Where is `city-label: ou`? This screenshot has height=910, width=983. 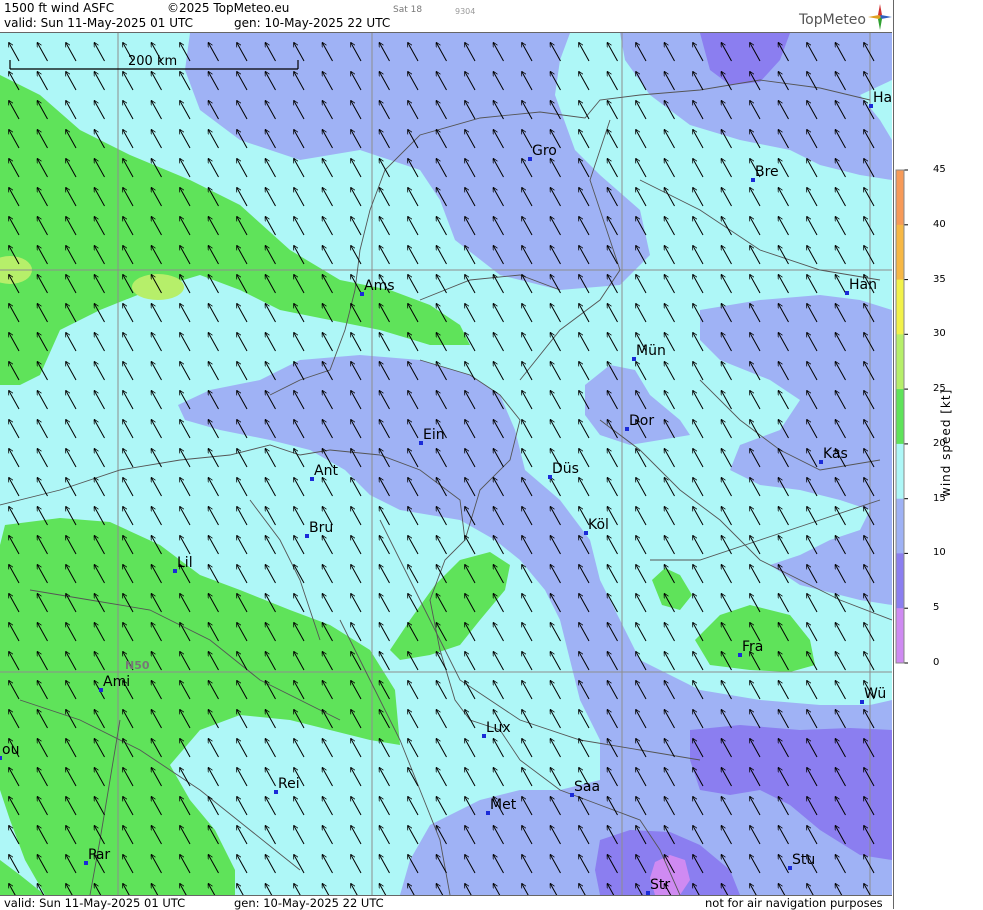 city-label: ou is located at coordinates (10, 750).